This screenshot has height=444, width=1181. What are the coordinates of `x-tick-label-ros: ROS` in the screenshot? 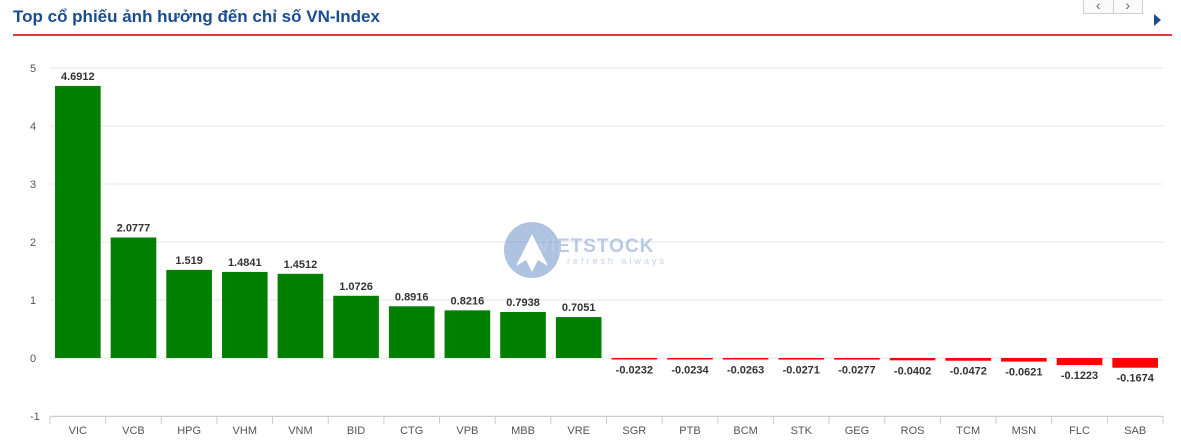 It's located at (913, 431).